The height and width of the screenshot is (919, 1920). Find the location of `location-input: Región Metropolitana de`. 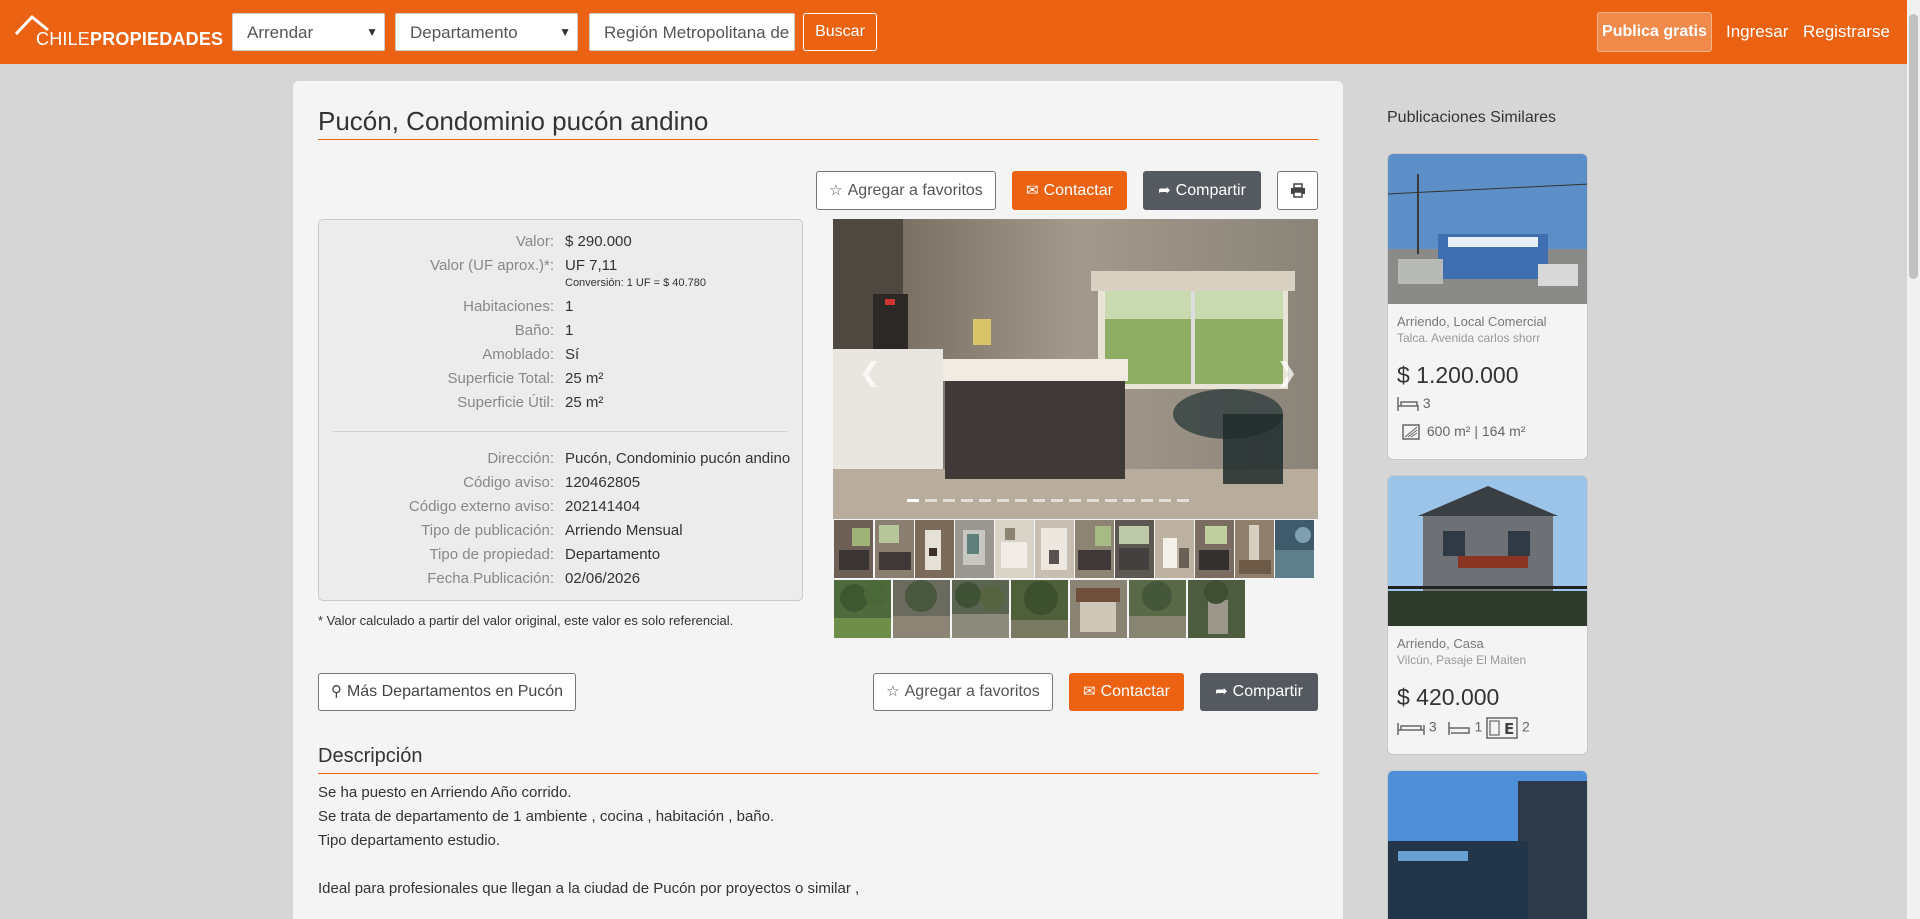

location-input: Región Metropolitana de is located at coordinates (692, 32).